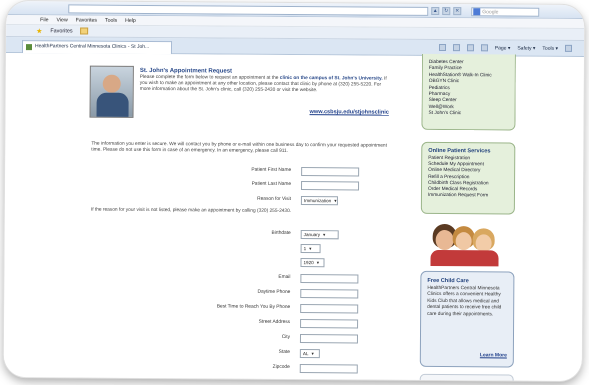  I want to click on photo-person-body, so click(112, 105).